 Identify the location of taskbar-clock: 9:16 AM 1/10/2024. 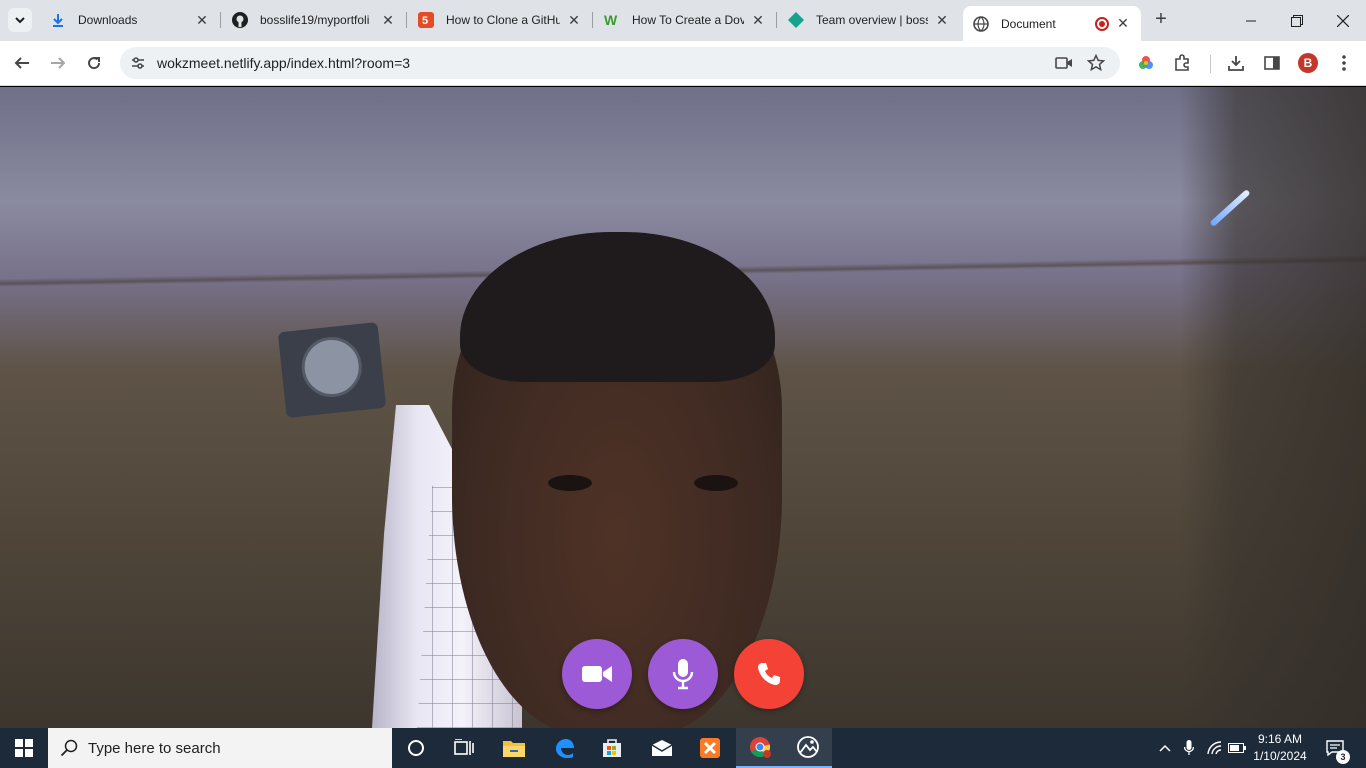
(1280, 748).